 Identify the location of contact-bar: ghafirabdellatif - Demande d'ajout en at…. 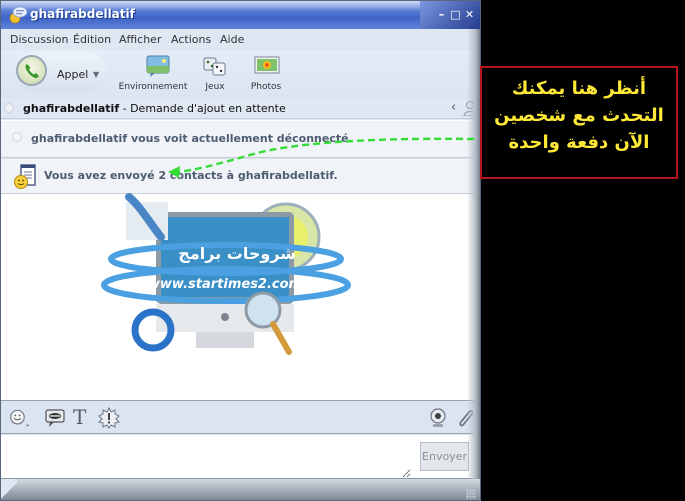
(240, 108).